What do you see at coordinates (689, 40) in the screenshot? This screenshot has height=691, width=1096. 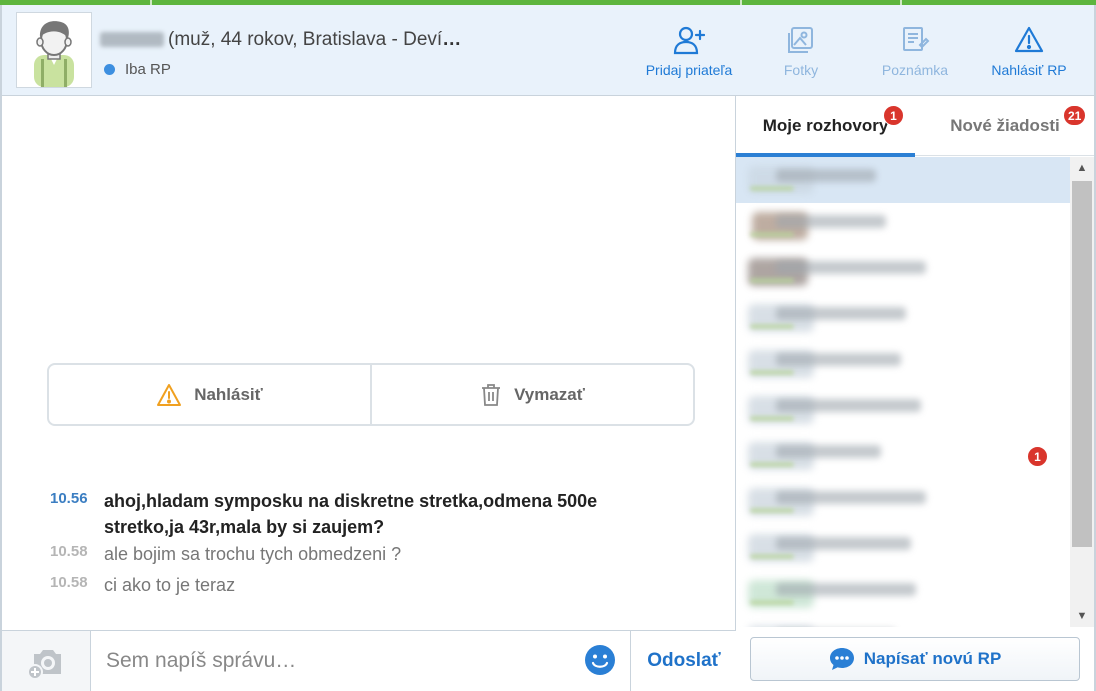 I see `add-user-icon` at bounding box center [689, 40].